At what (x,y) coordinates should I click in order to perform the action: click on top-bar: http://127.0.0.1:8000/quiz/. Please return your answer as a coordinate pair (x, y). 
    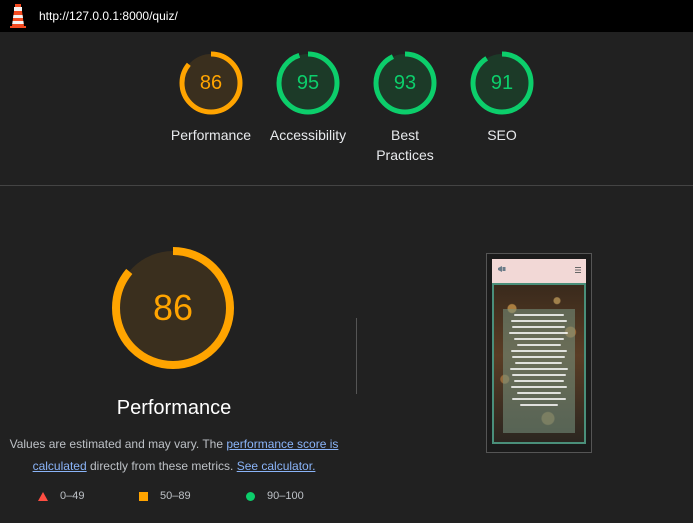
    Looking at the image, I should click on (346, 16).